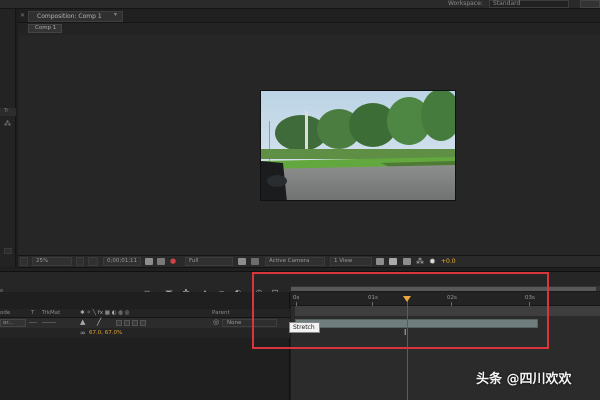 This screenshot has width=600, height=400. Describe the element at coordinates (24, 261) in the screenshot. I see `always-preview-toggle` at that location.